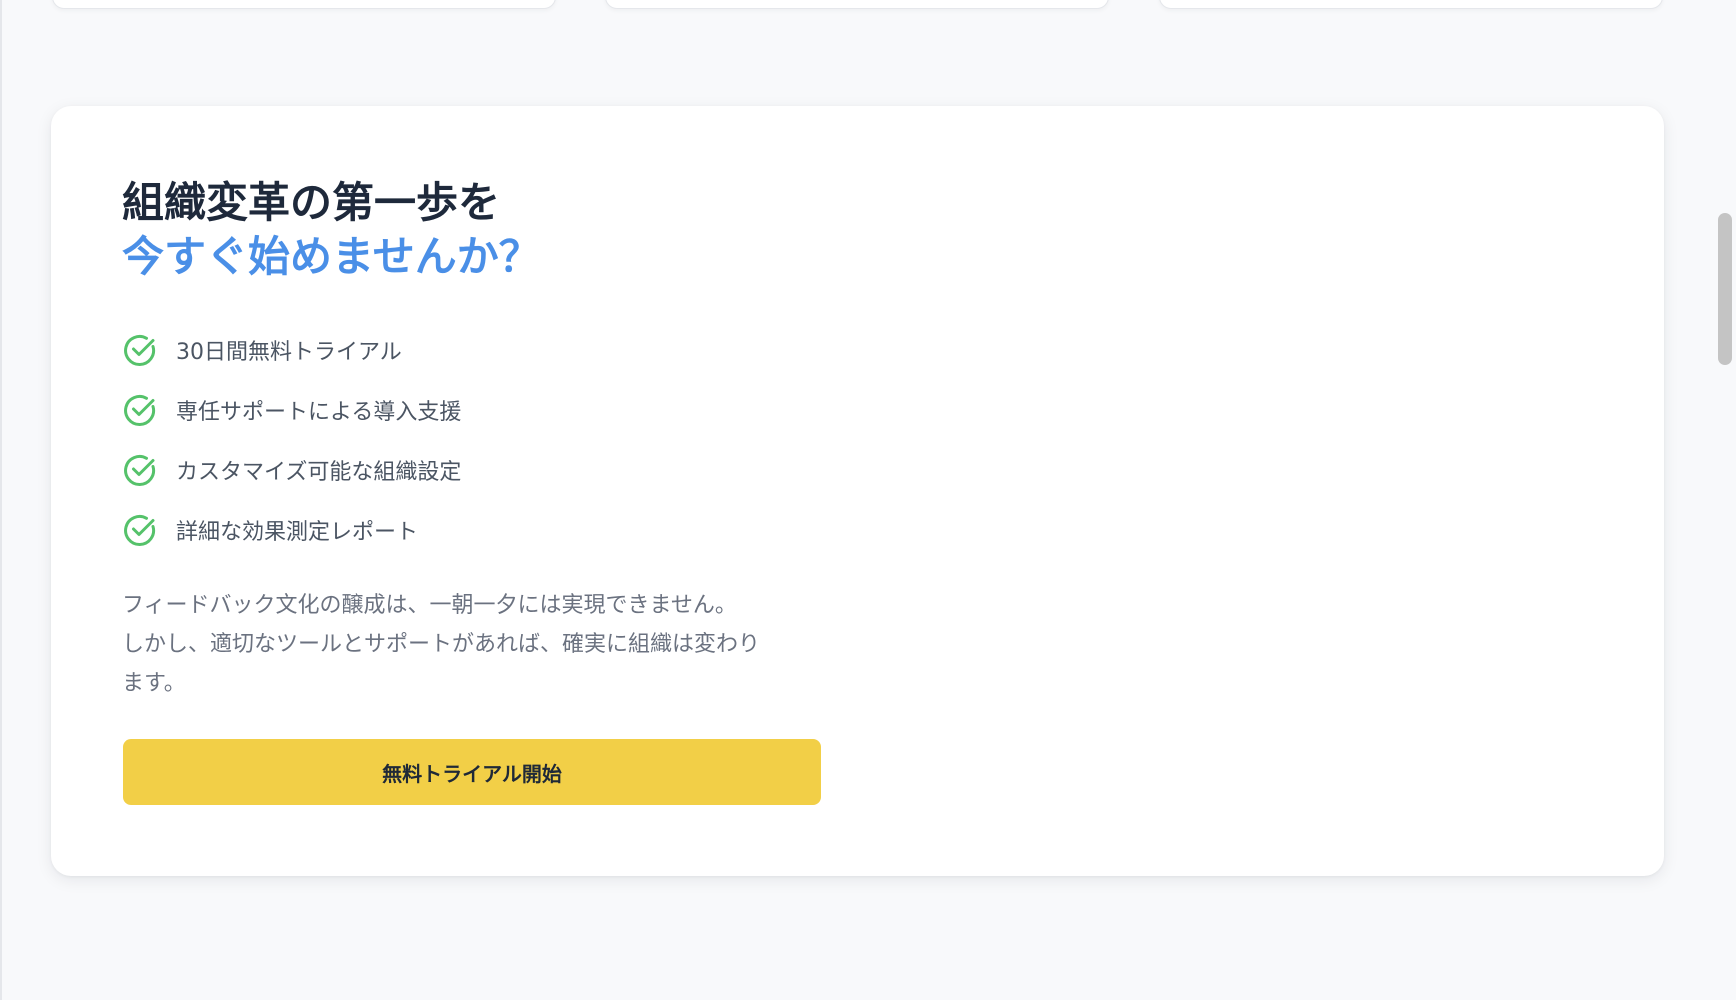 The height and width of the screenshot is (1000, 1736). Describe the element at coordinates (331, 230) in the screenshot. I see `cta-title: 組織変革の第一歩を 今すぐ始めませんか？` at that location.